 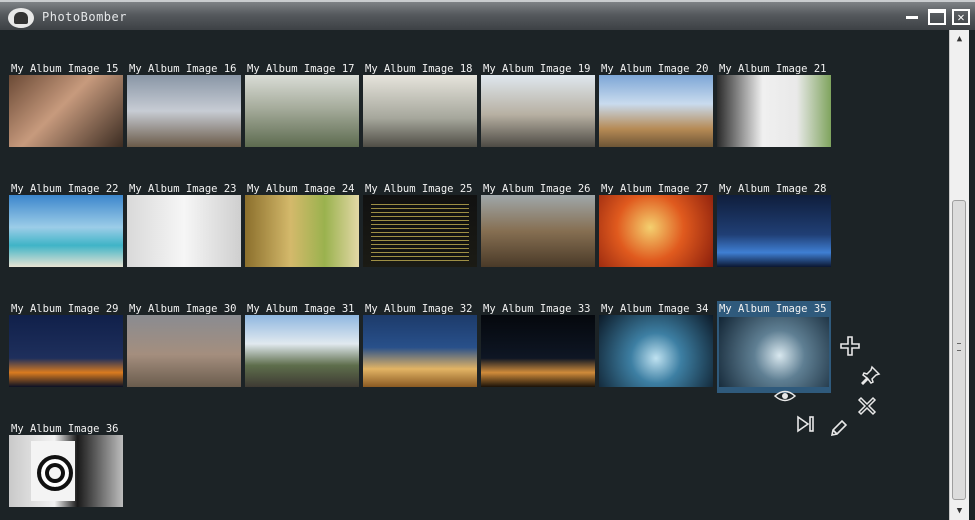 I want to click on image-label: My Album Image 32, so click(x=419, y=309).